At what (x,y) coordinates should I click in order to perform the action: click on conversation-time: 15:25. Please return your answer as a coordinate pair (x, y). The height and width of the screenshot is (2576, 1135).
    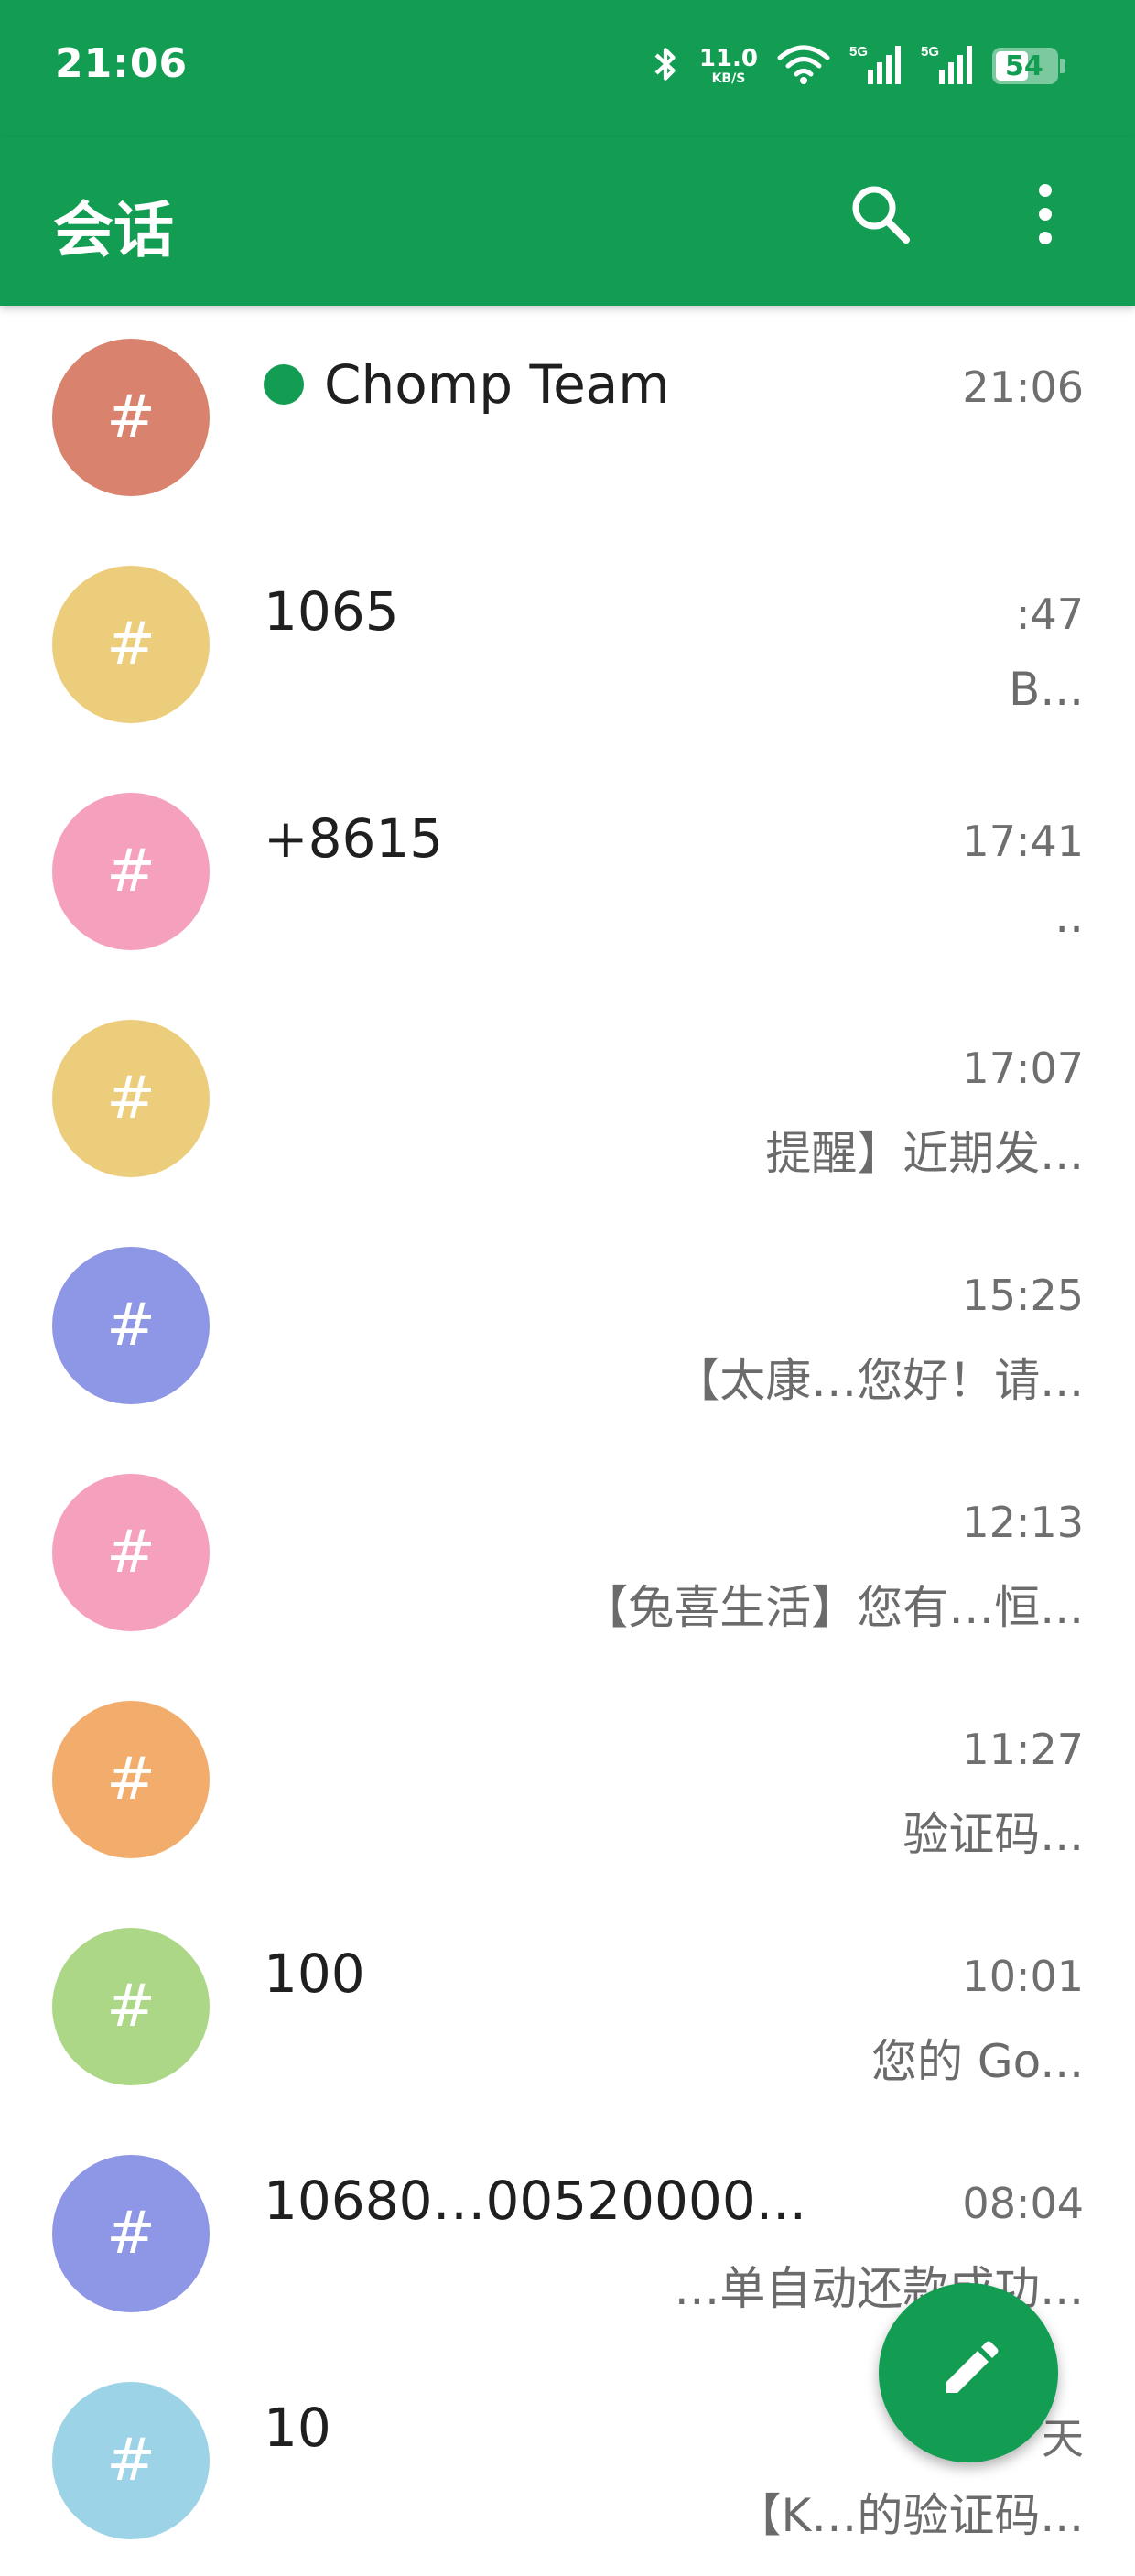
    Looking at the image, I should click on (1023, 1296).